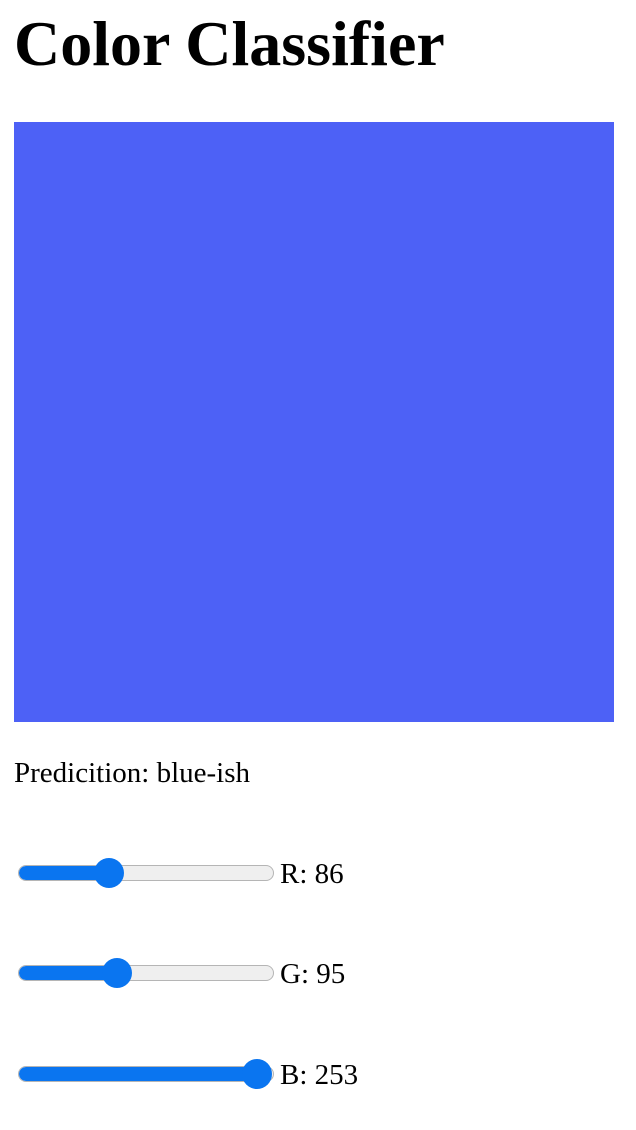  What do you see at coordinates (294, 874) in the screenshot?
I see `red-label: R:` at bounding box center [294, 874].